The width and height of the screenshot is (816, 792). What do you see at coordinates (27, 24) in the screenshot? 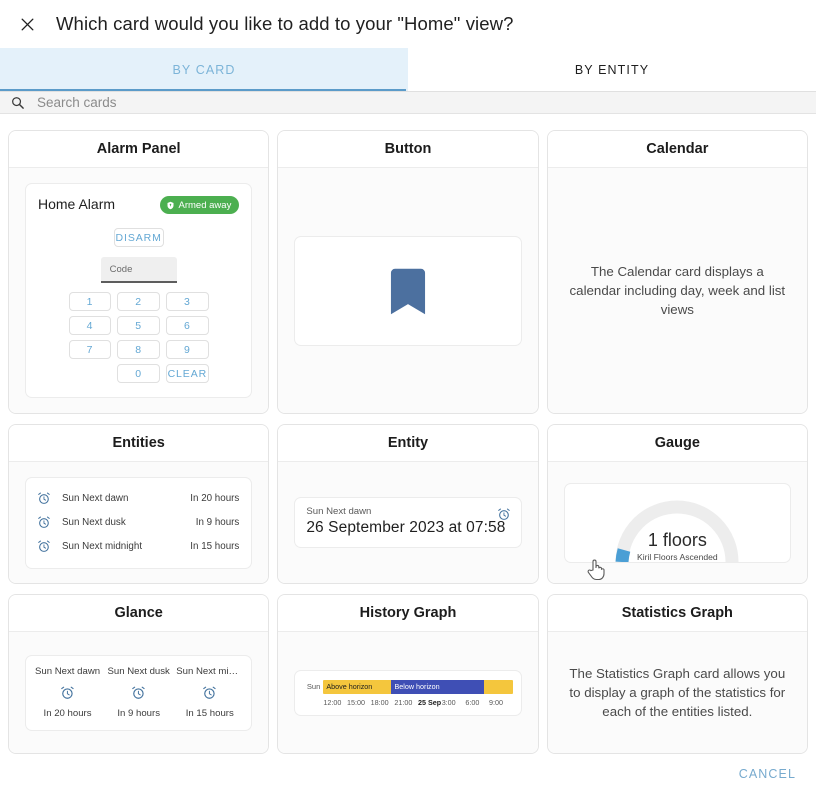
I see `close-icon` at bounding box center [27, 24].